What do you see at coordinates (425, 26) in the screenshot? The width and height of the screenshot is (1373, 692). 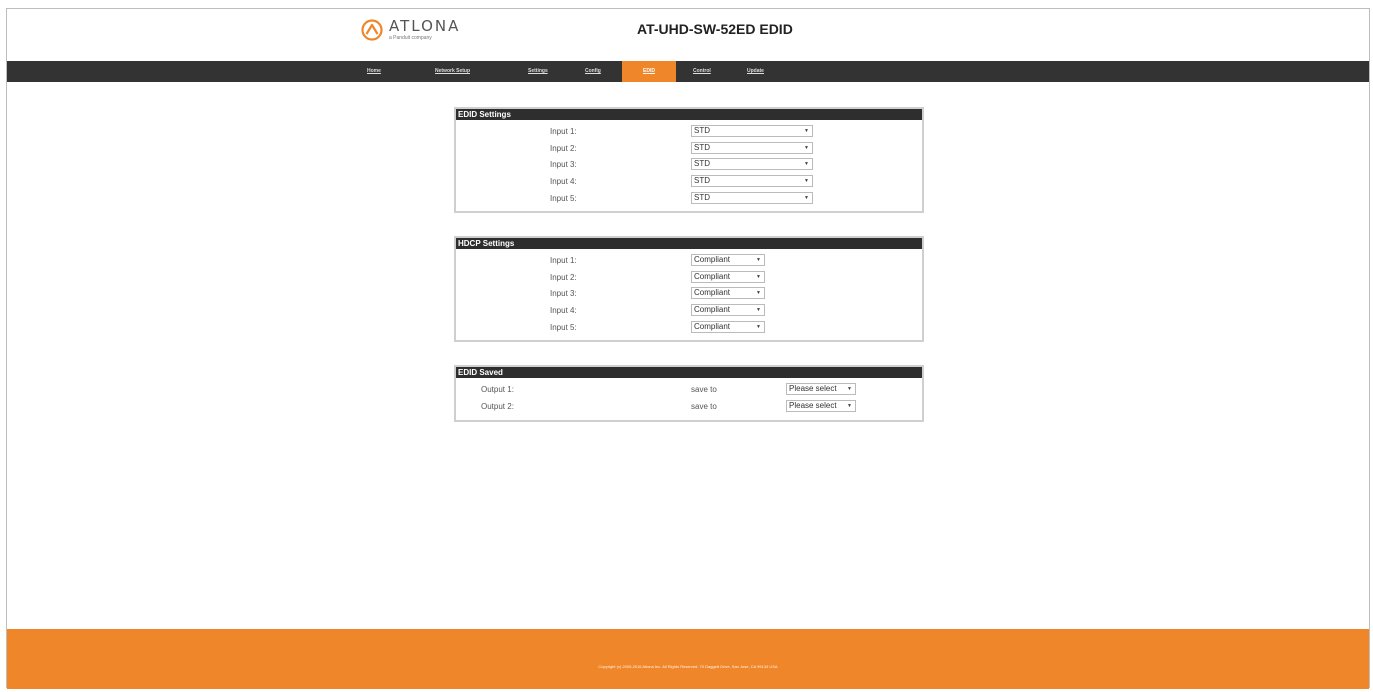 I see `logo-name: ATLONA` at bounding box center [425, 26].